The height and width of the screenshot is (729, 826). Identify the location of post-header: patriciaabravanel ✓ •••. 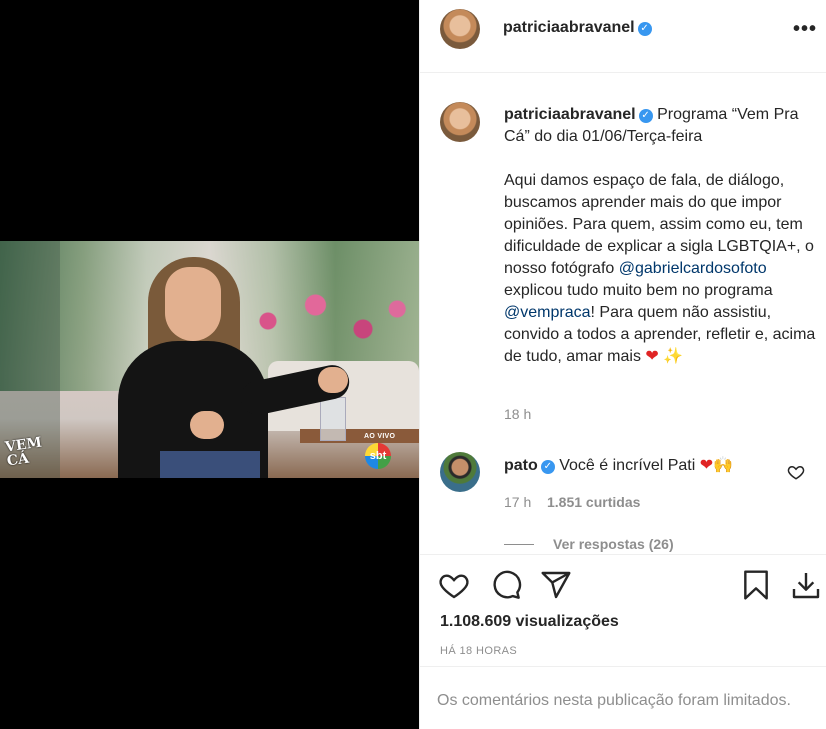
(623, 36).